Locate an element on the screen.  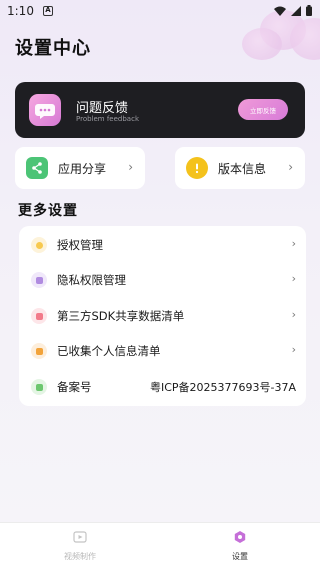
list-item-label: 备案号 is located at coordinates (74, 387).